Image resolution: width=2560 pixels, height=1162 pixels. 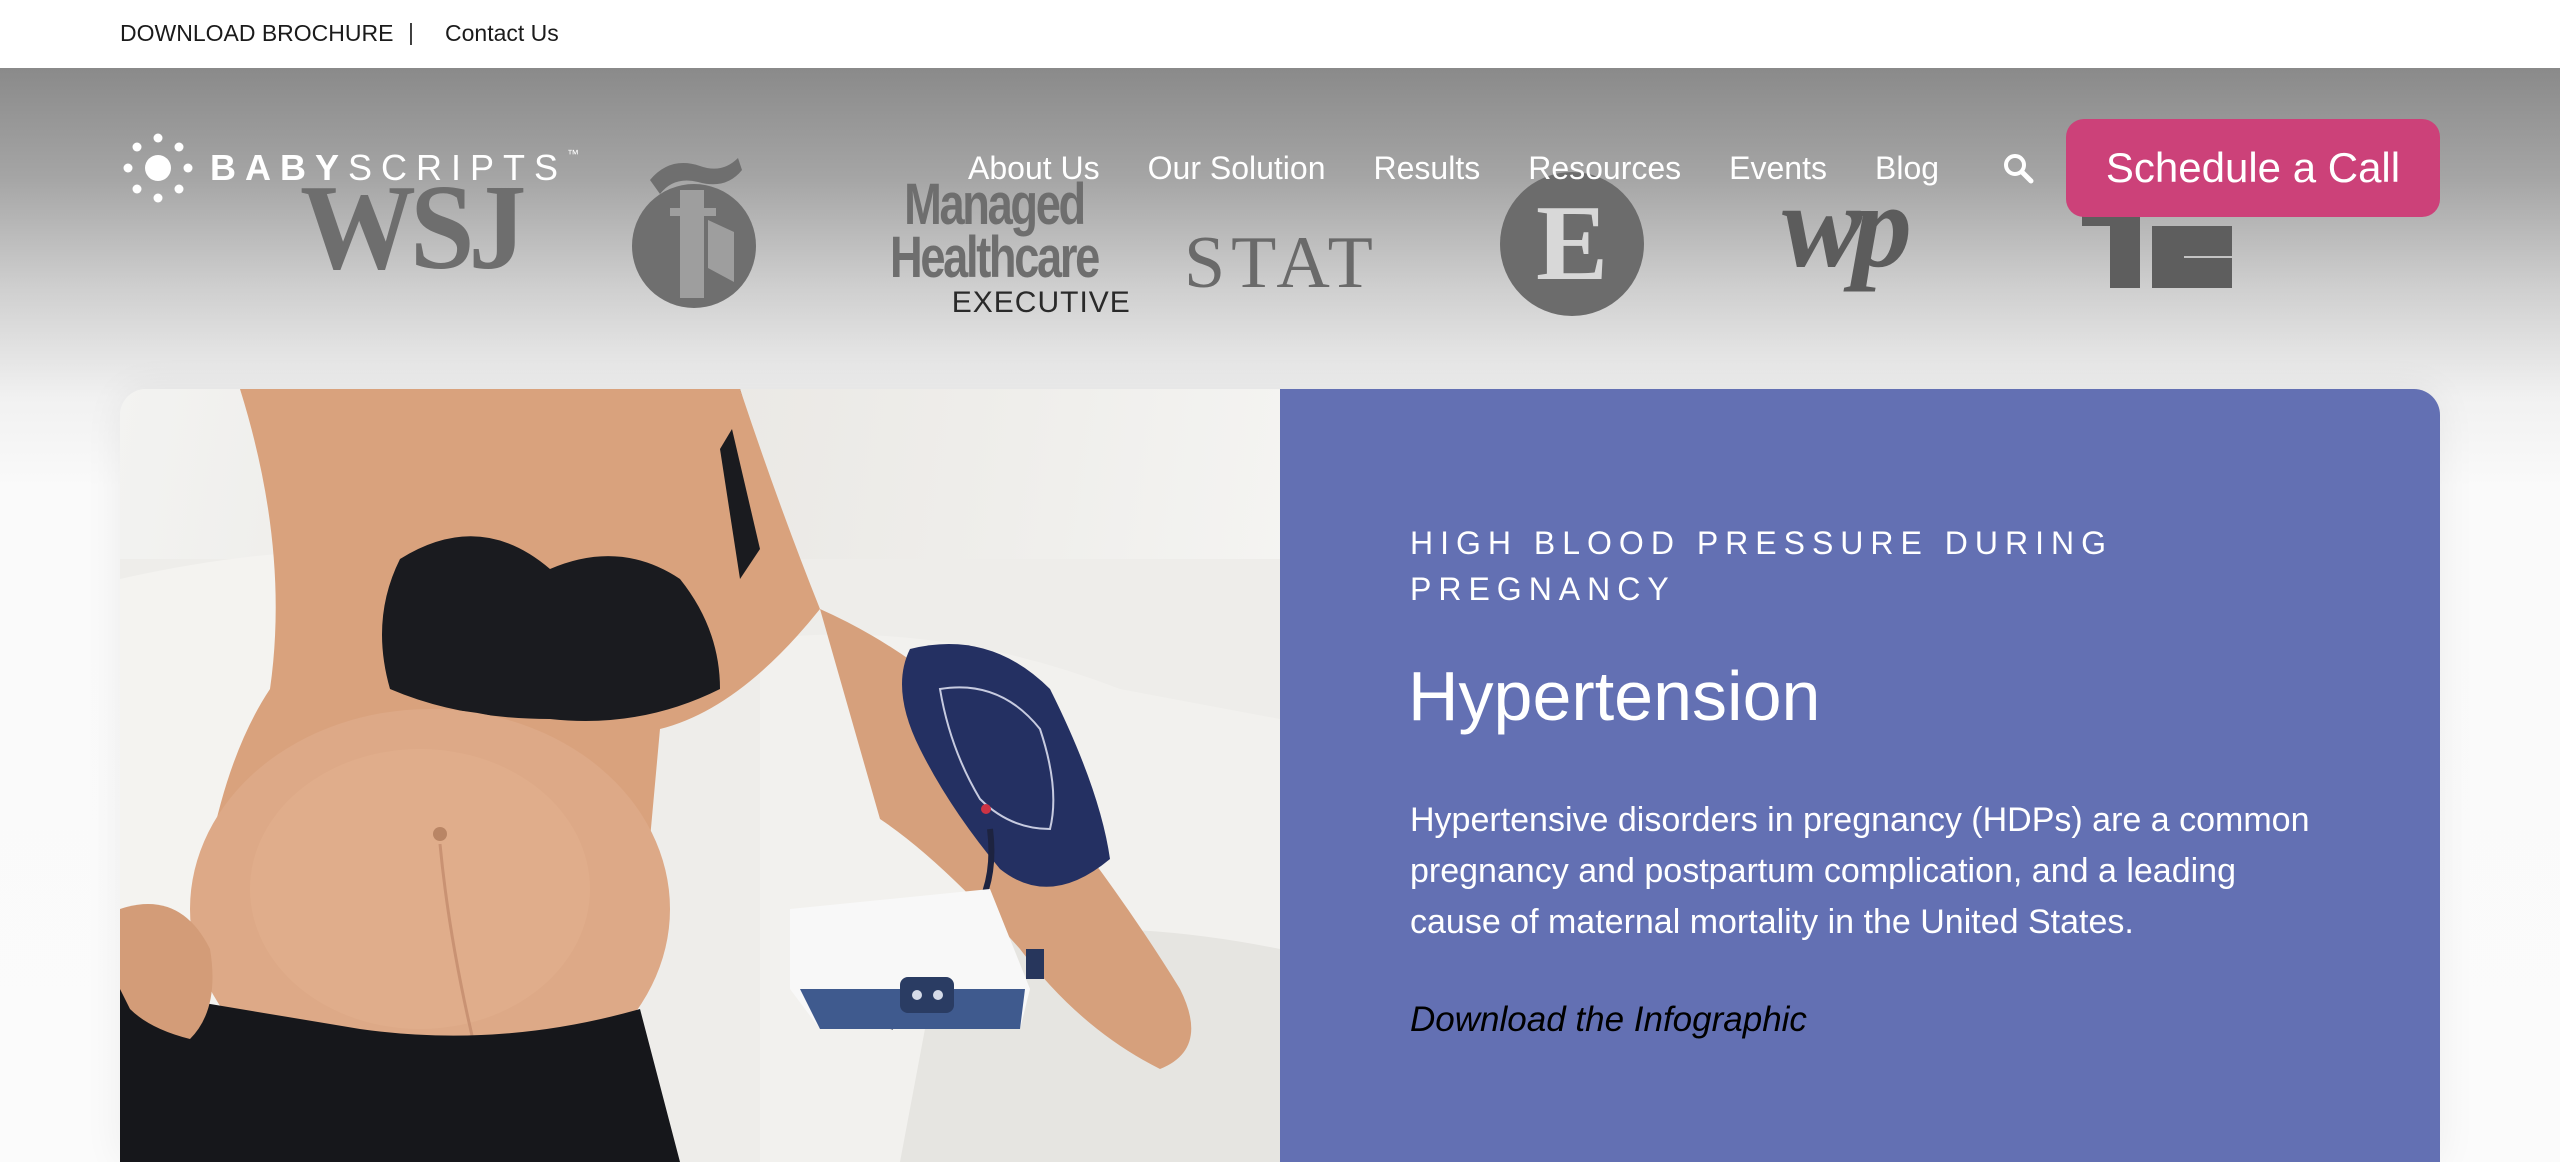 I want to click on brand-trademark: ™, so click(x=573, y=154).